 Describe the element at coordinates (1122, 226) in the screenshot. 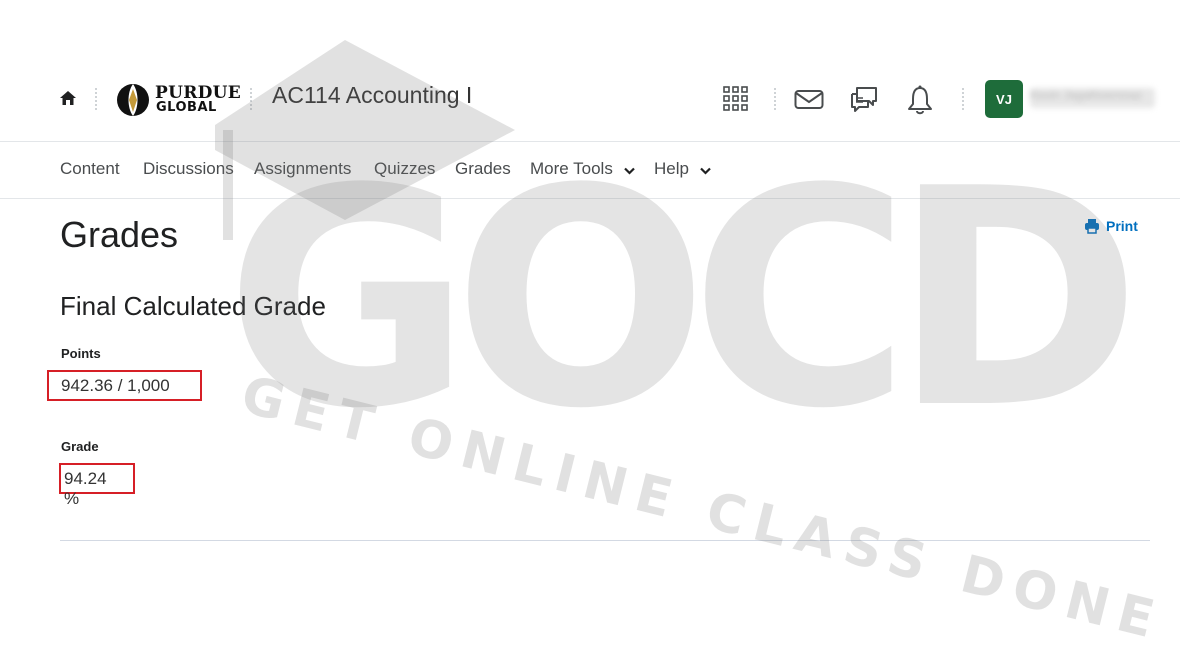

I see `print-label: Print` at that location.